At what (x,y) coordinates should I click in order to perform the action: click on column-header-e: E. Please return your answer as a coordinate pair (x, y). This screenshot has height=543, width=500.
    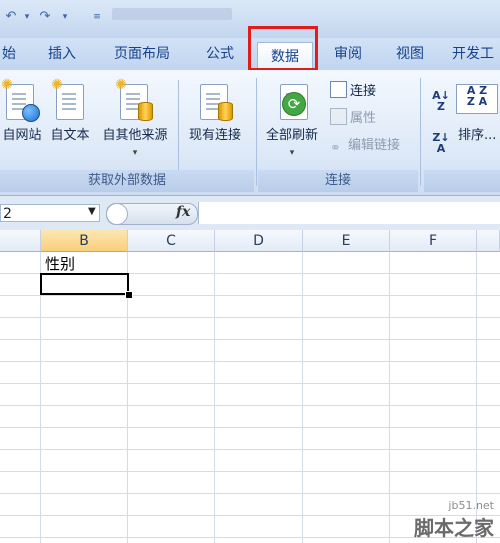
    Looking at the image, I should click on (346, 241).